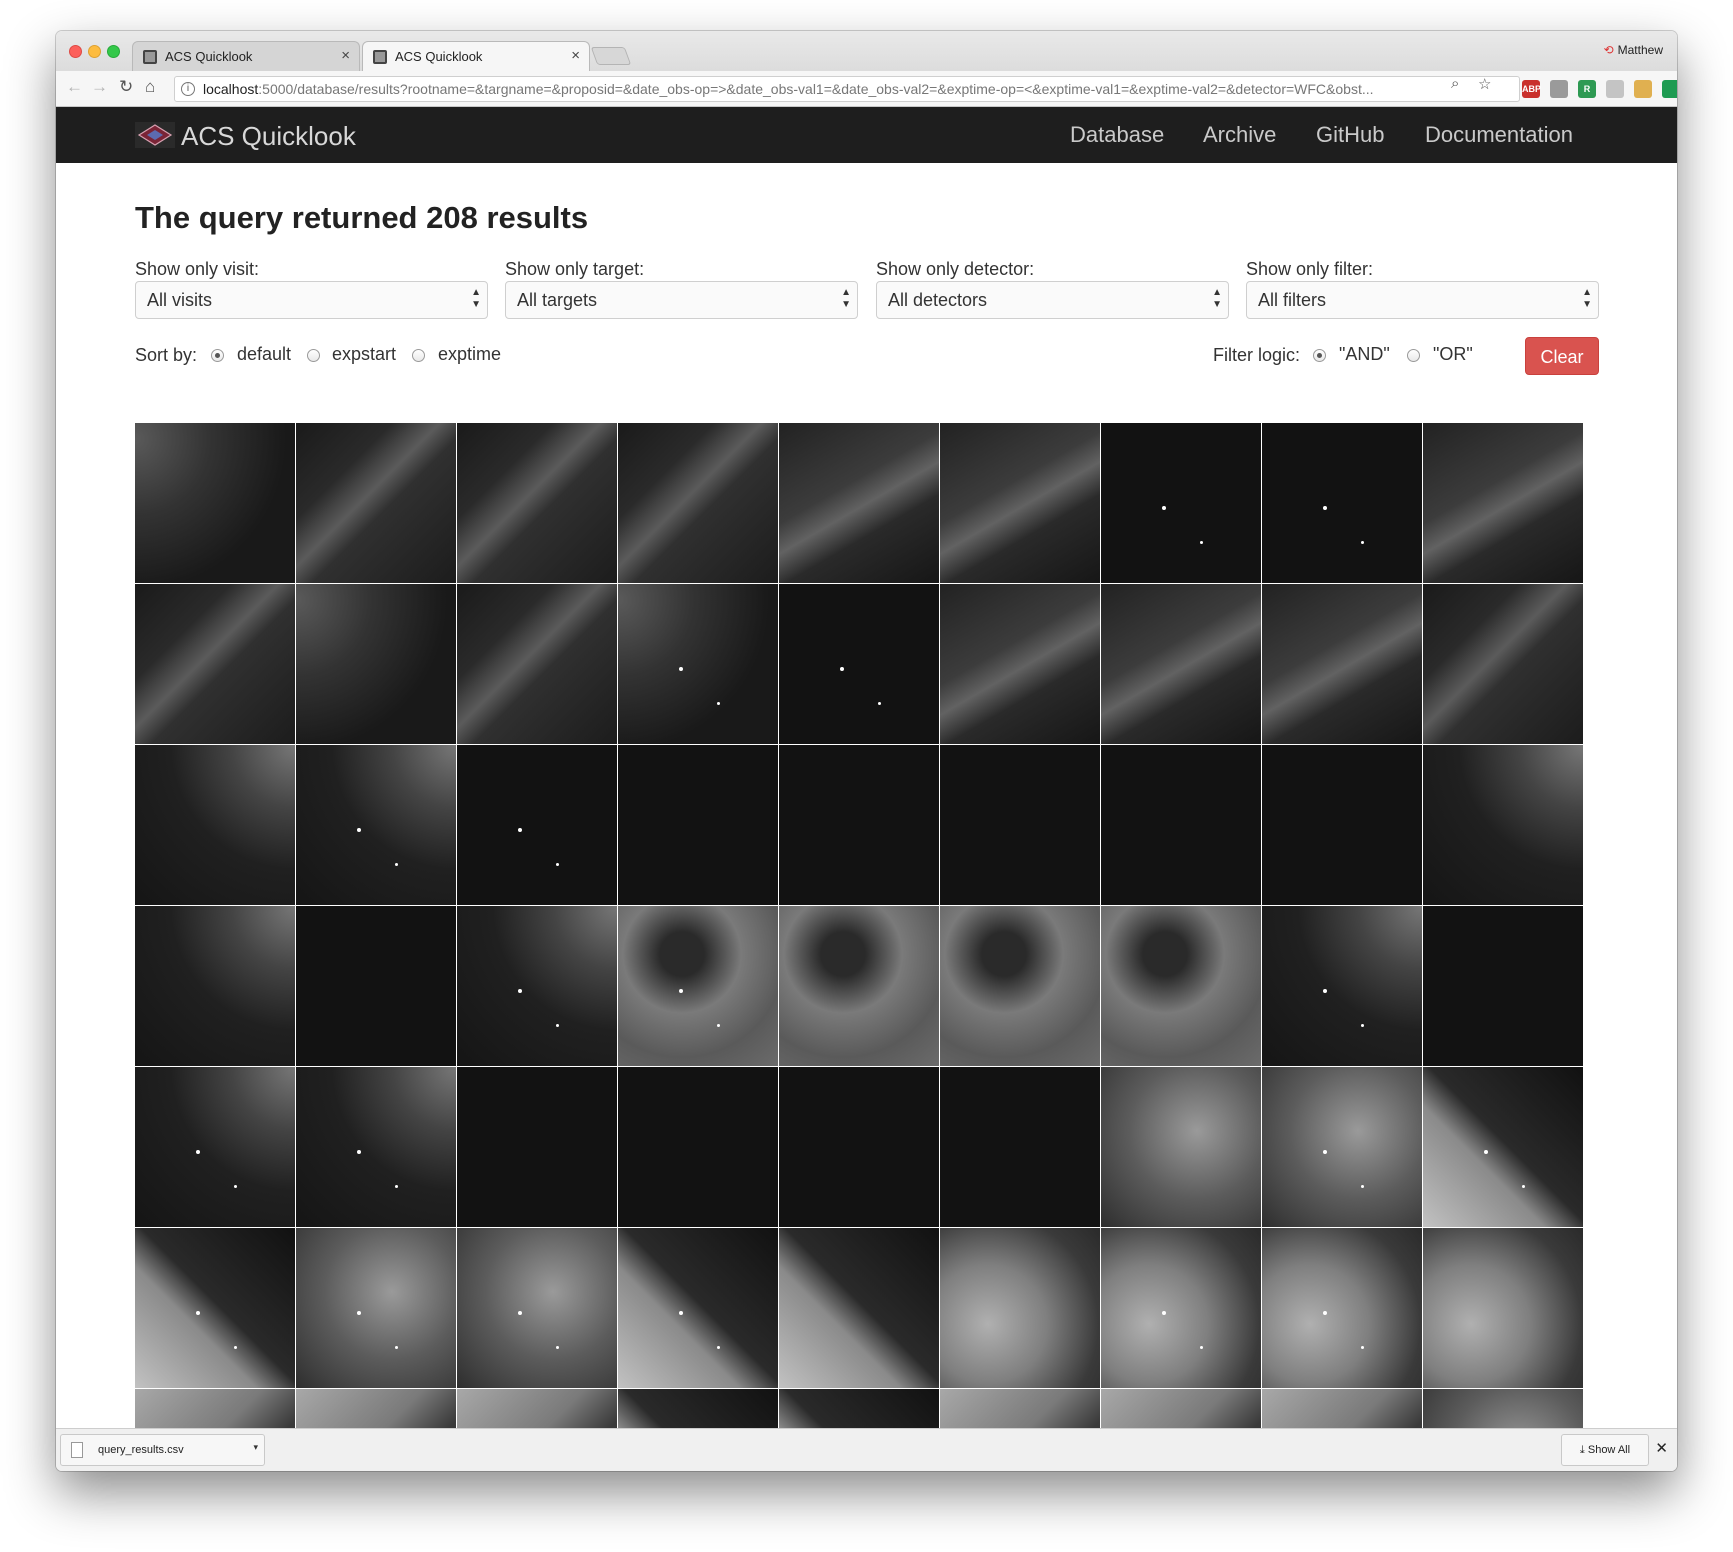 The image size is (1733, 1552). I want to click on nav-archive: Archive, so click(1239, 135).